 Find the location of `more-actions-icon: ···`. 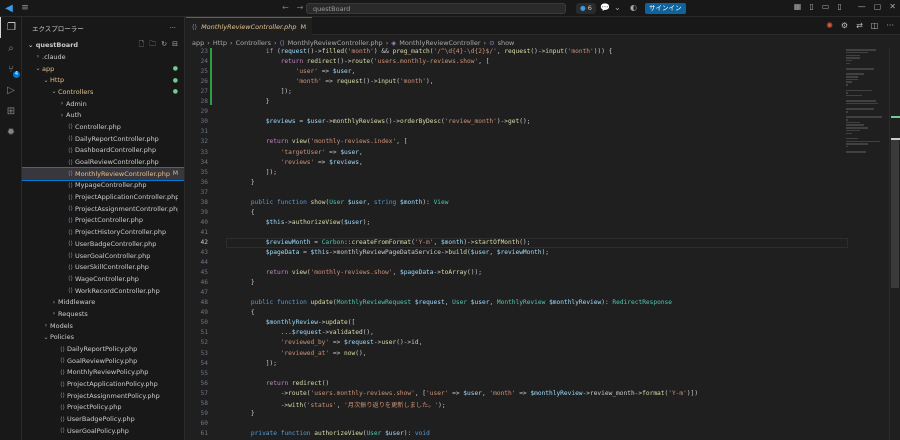

more-actions-icon: ··· is located at coordinates (173, 28).